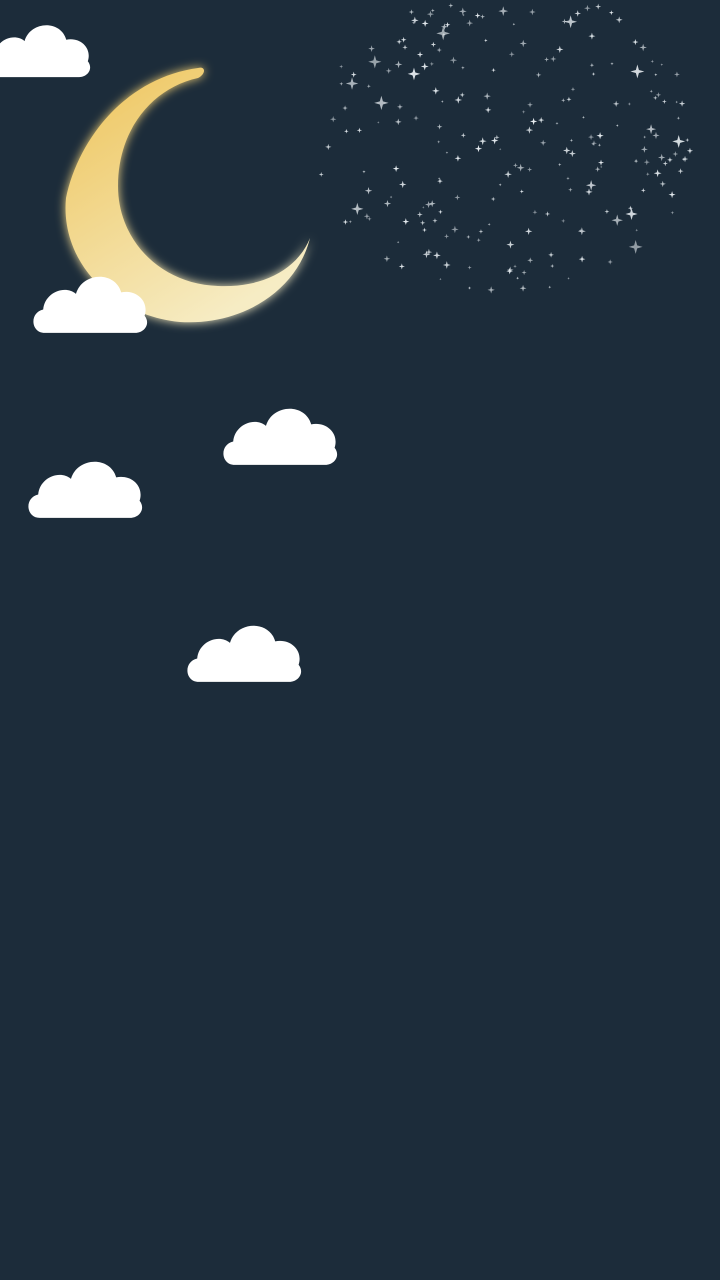 The image size is (720, 1280). I want to click on cloud-icon, so click(85, 489).